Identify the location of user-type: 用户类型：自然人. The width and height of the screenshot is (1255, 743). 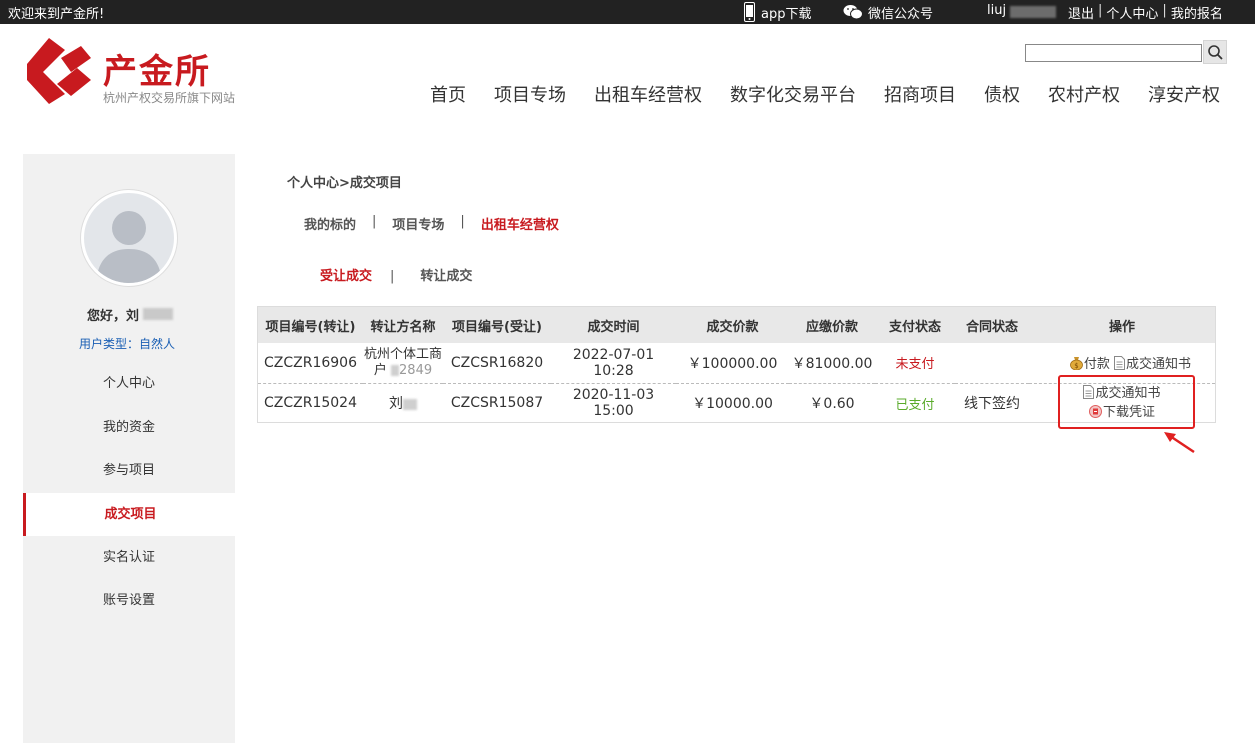
(127, 344).